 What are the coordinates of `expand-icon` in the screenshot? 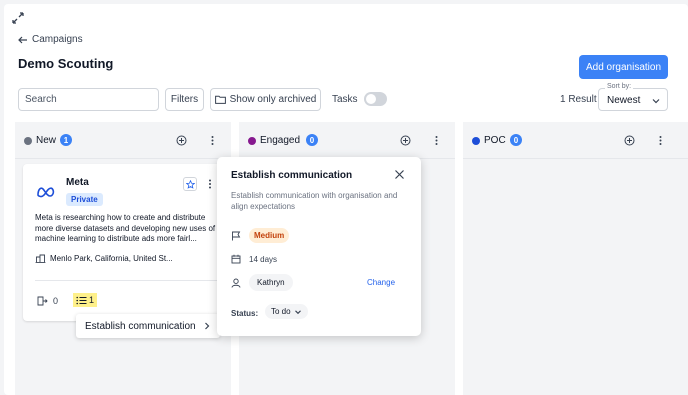 It's located at (18, 18).